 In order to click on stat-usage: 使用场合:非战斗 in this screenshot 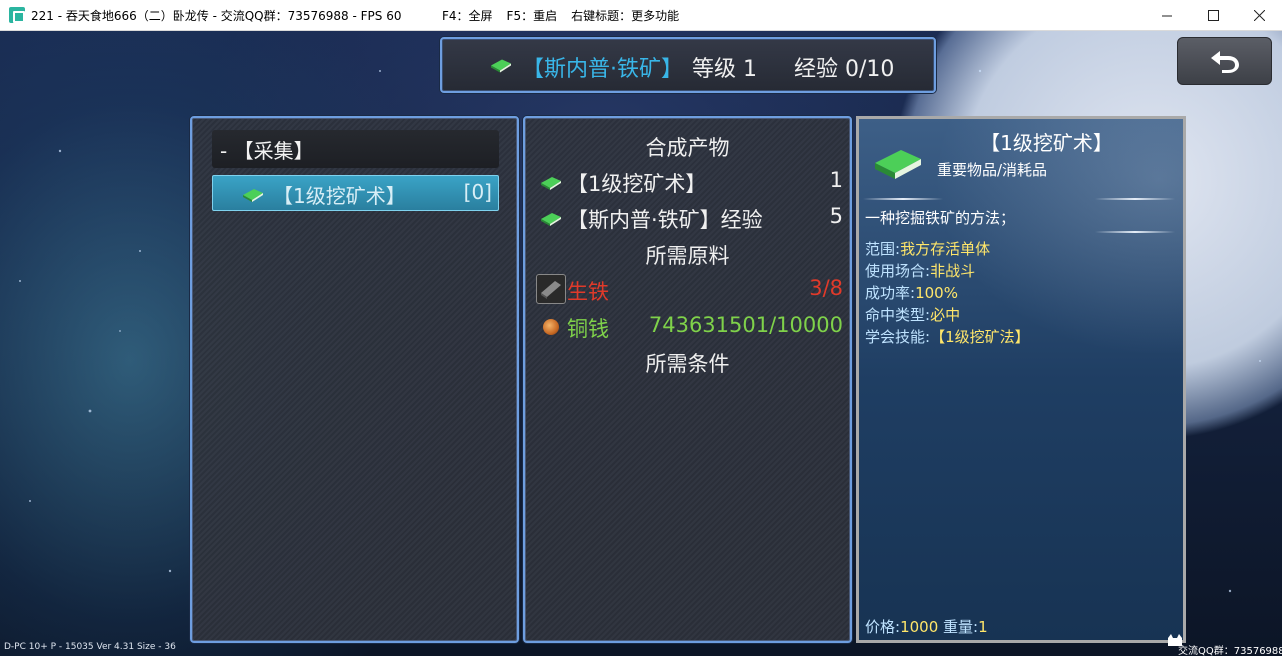, I will do `click(920, 271)`.